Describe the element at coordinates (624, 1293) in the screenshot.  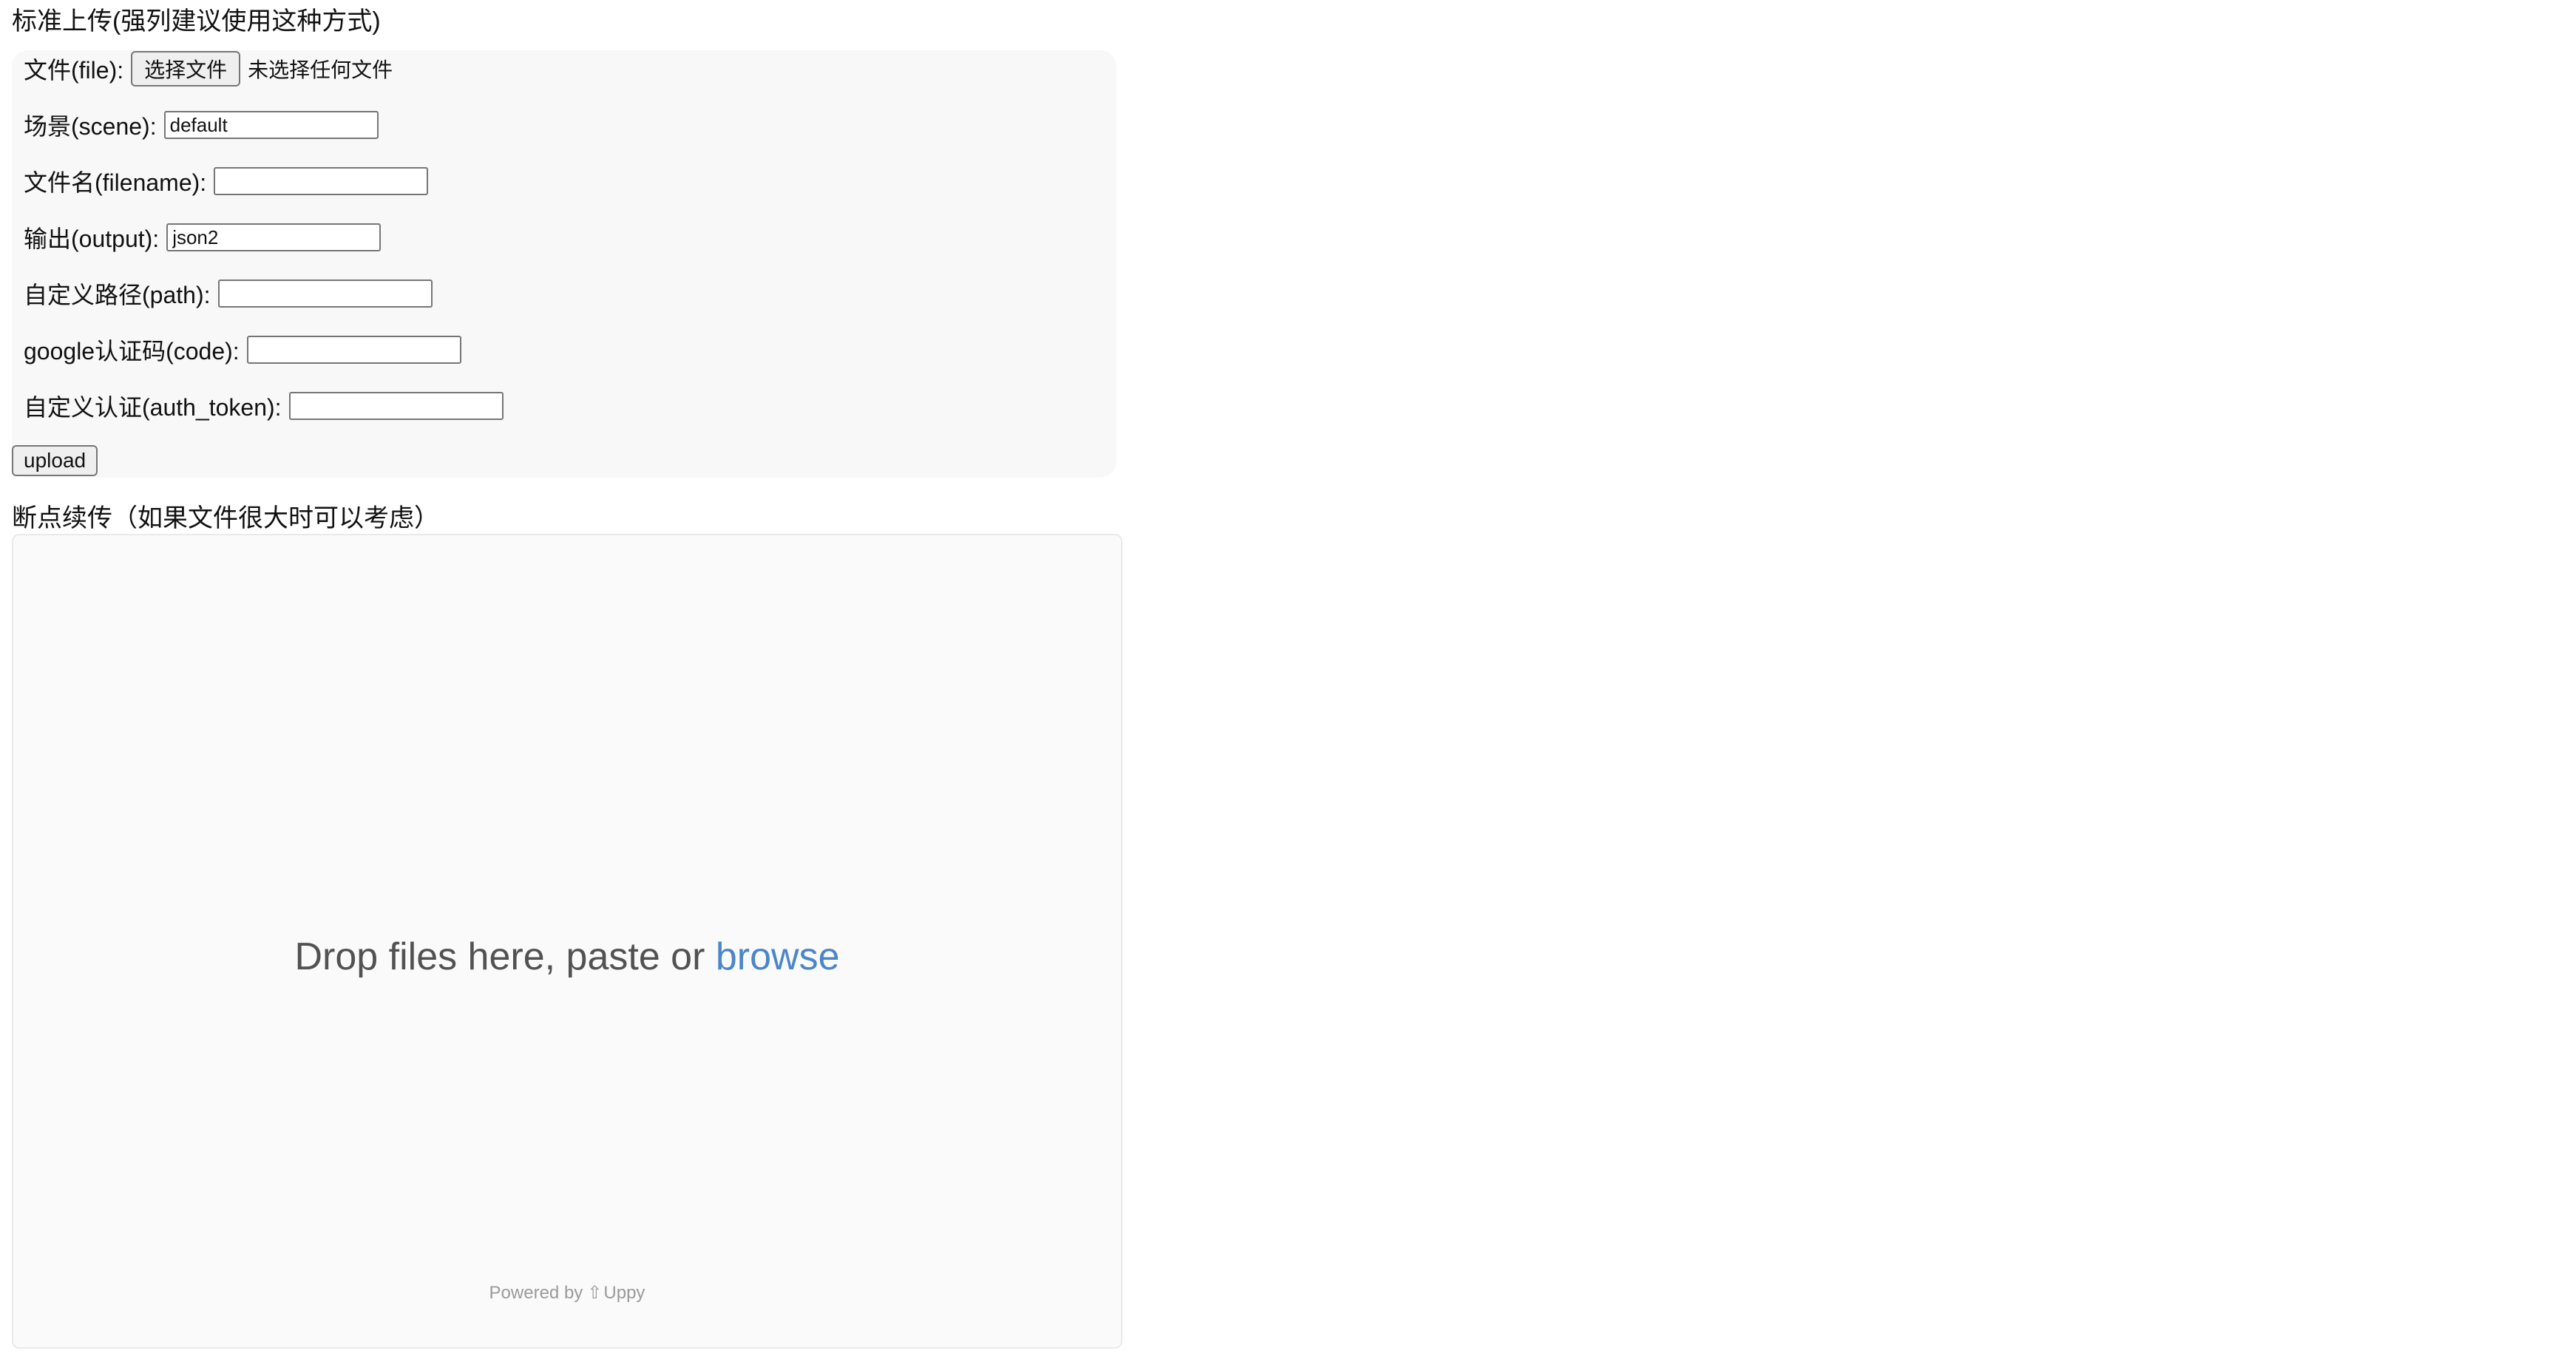
I see `uppy-brand-text: Uppy` at that location.